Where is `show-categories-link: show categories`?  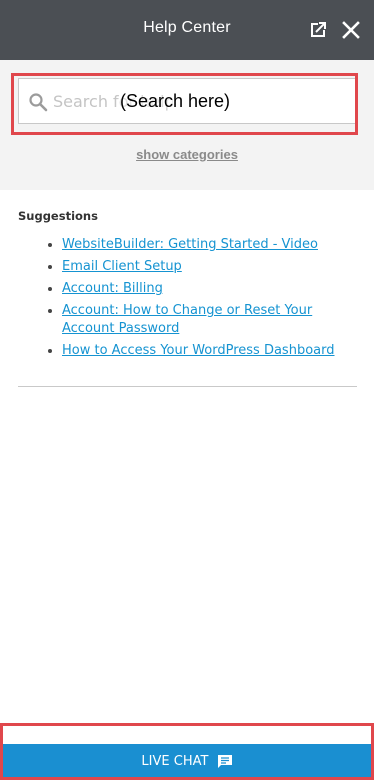 show-categories-link: show categories is located at coordinates (187, 154).